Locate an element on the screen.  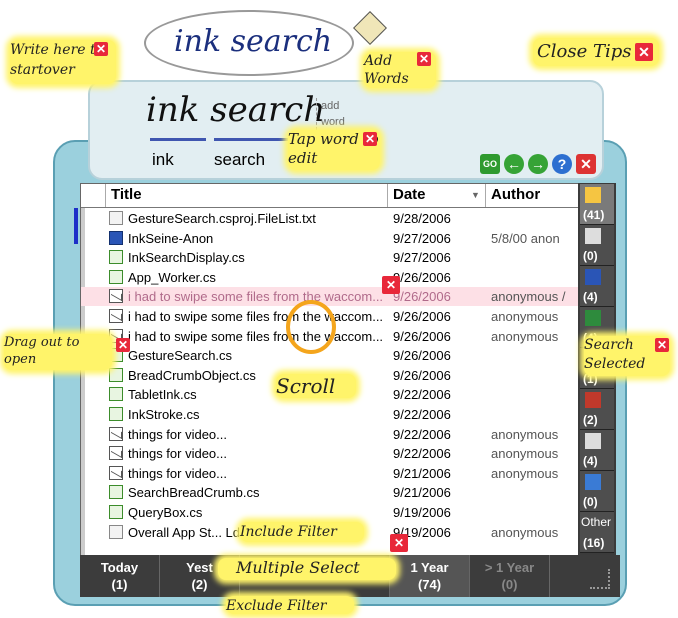
image-icon is located at coordinates (593, 236).